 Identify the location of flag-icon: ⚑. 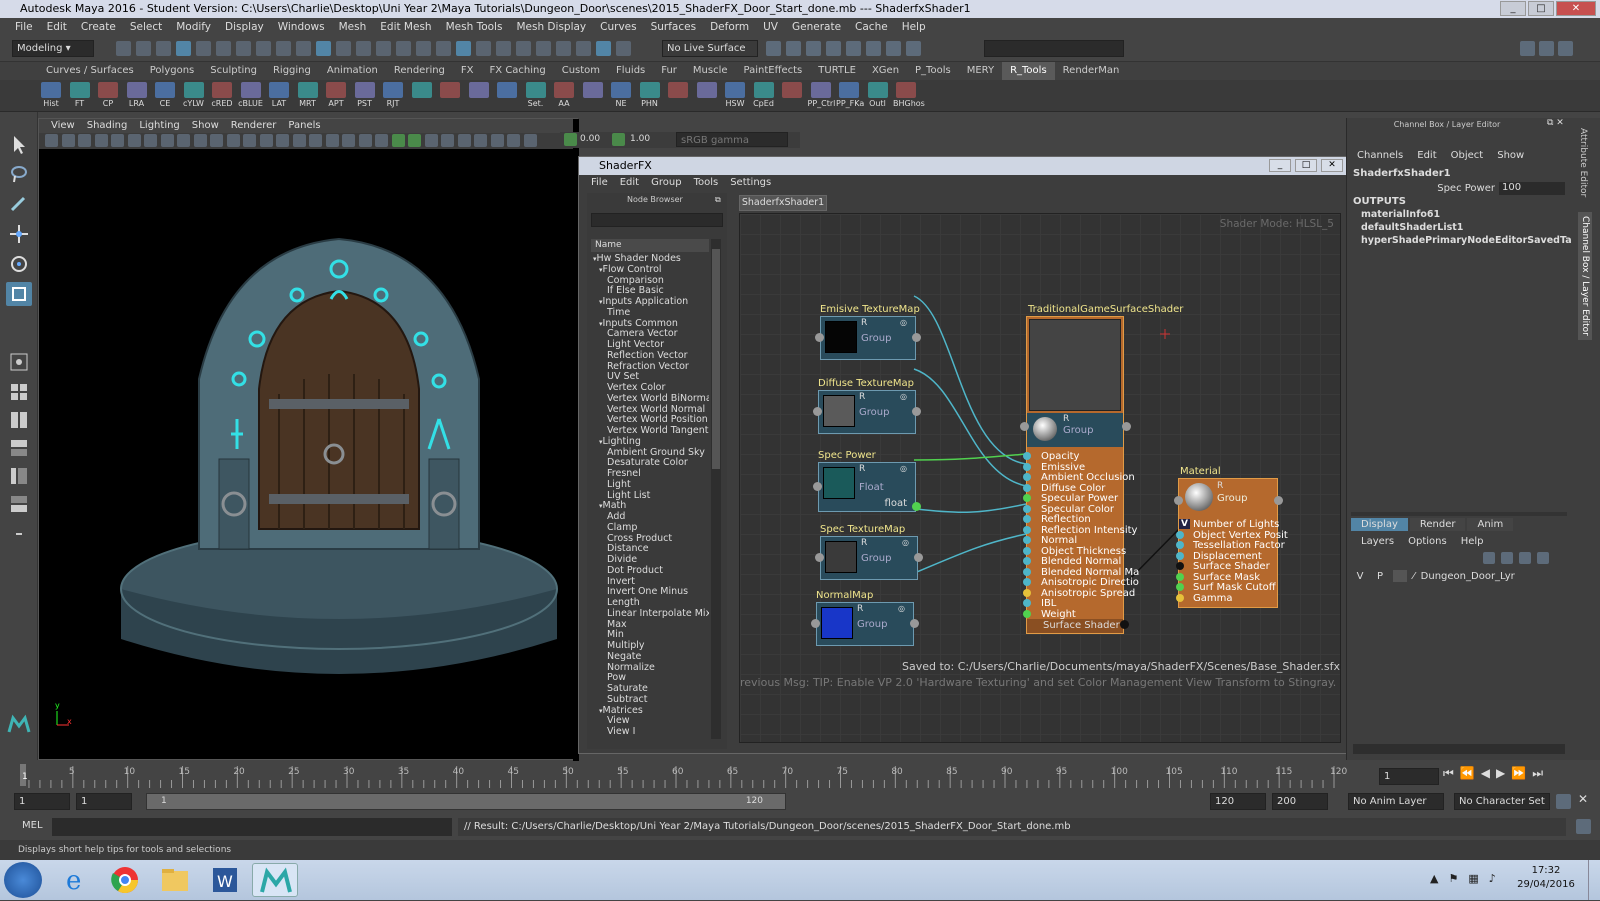
(1453, 878).